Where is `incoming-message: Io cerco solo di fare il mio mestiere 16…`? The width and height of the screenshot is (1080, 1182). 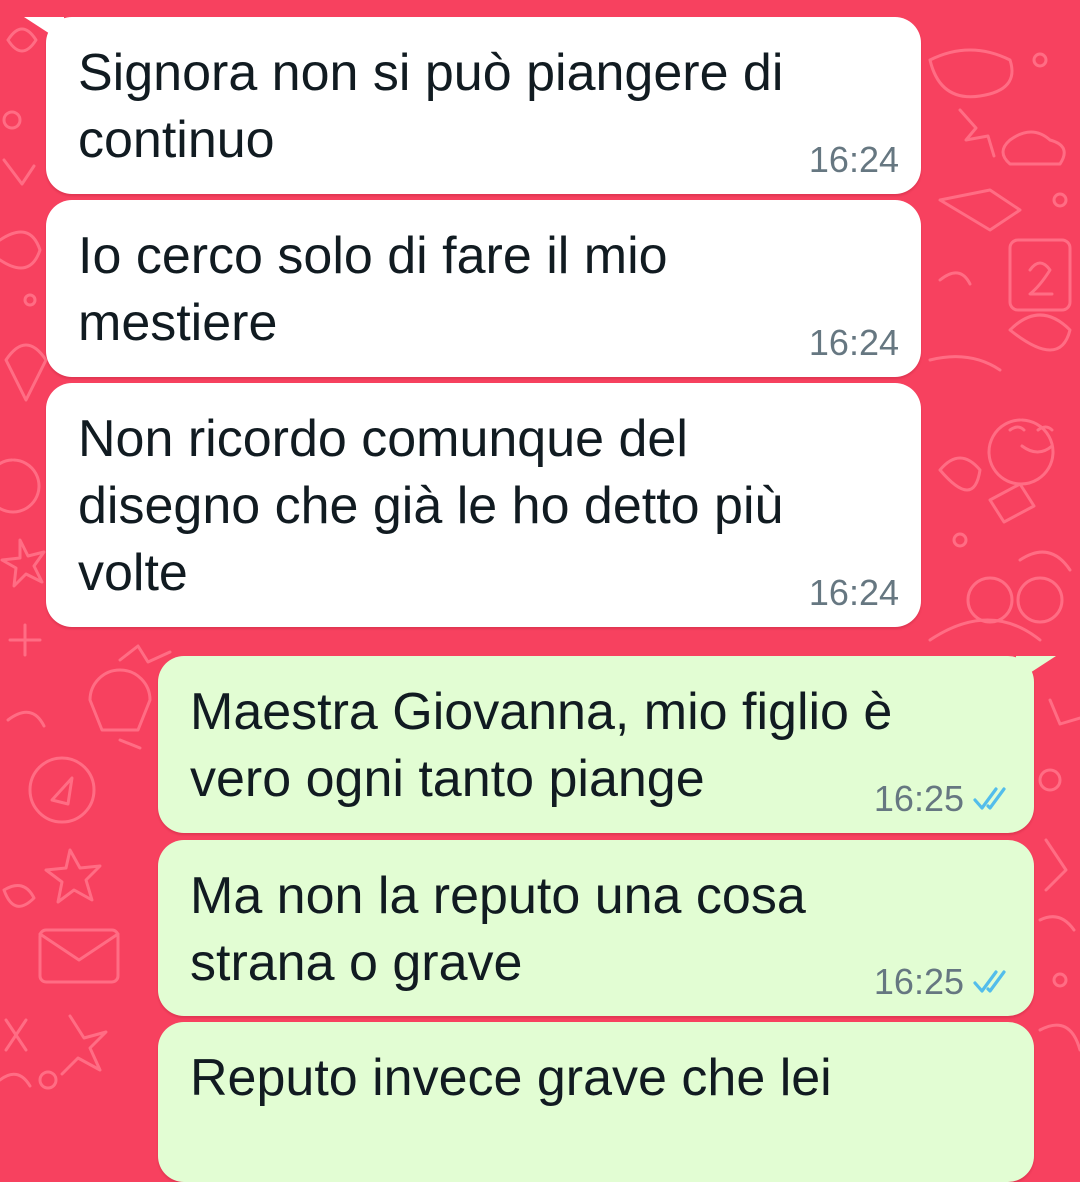
incoming-message: Io cerco solo di fare il mio mestiere 16… is located at coordinates (483, 288).